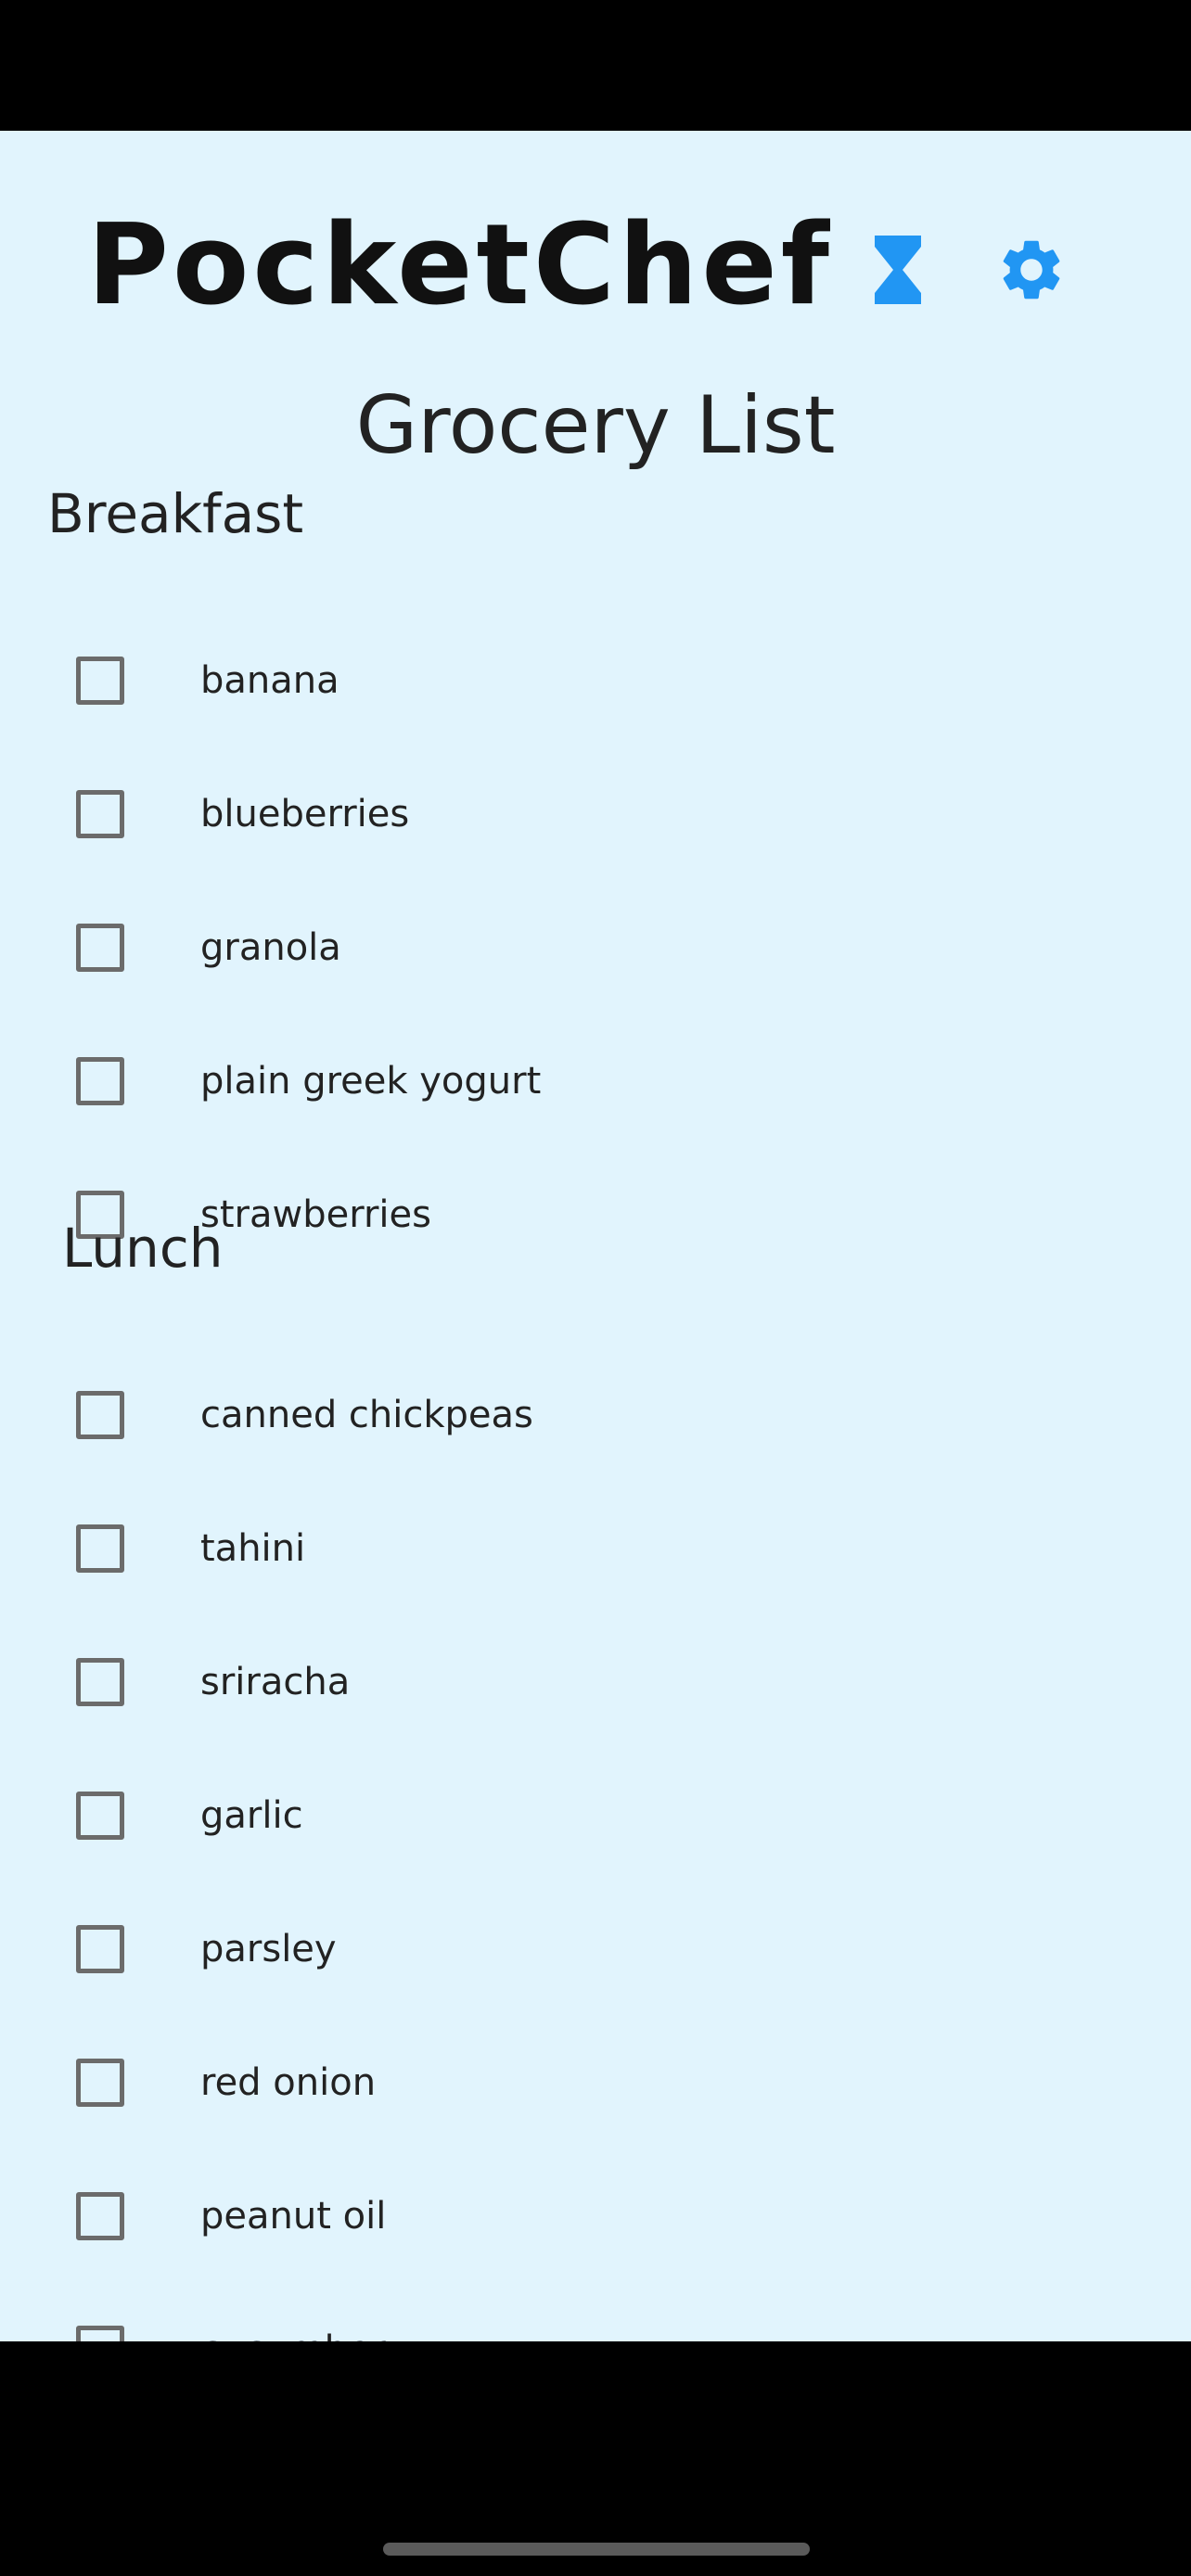  I want to click on list-item: parsley, so click(595, 1949).